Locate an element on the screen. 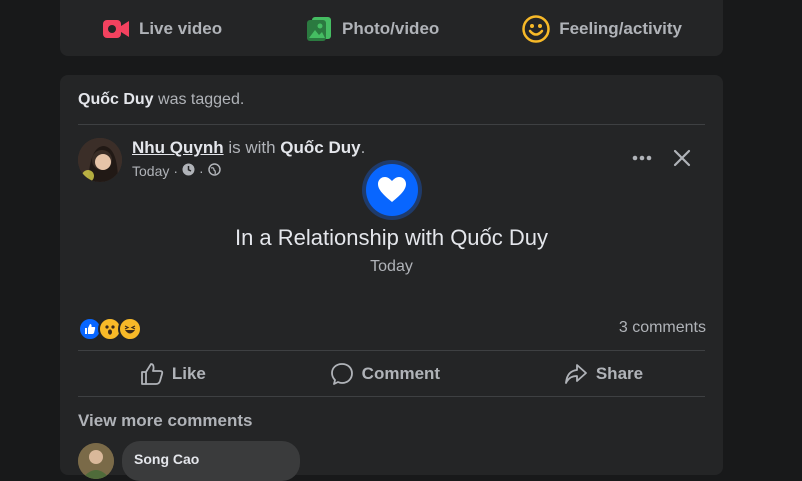 The width and height of the screenshot is (802, 481). feeling-activity-button: Feeling/activity is located at coordinates (601, 29).